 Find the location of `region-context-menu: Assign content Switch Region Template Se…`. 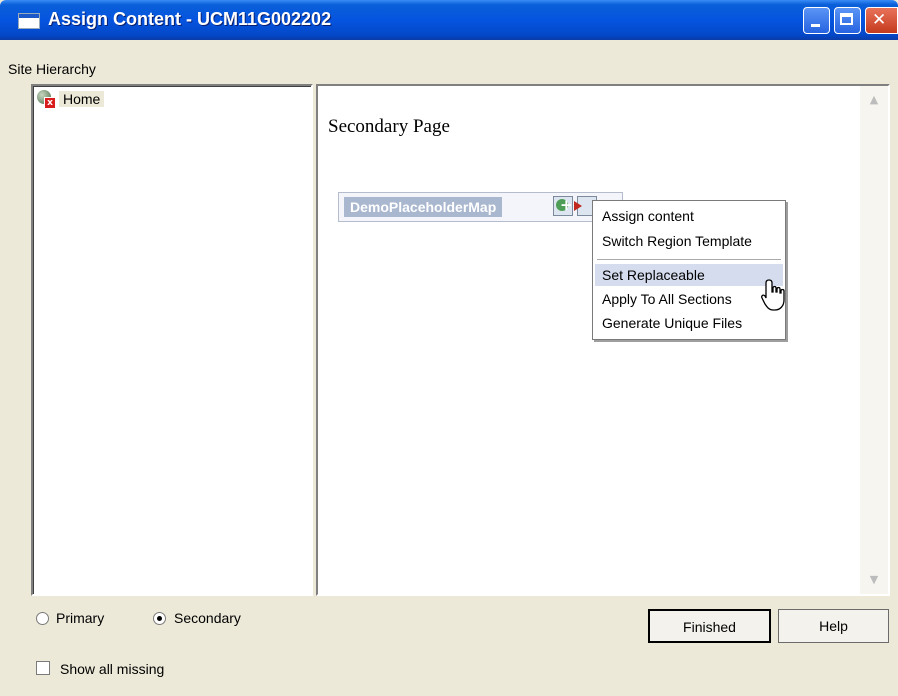

region-context-menu: Assign content Switch Region Template Se… is located at coordinates (689, 270).